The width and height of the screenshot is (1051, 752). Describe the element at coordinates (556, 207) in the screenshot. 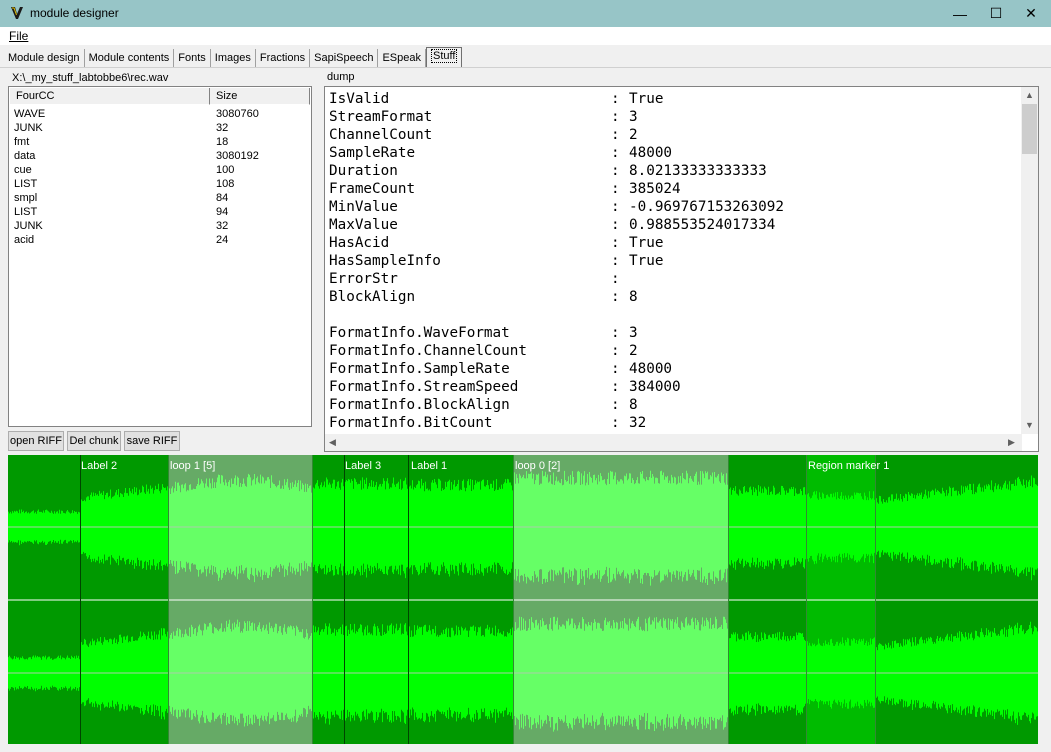

I see `dump-line: MinValue: -0.969767153263092` at that location.